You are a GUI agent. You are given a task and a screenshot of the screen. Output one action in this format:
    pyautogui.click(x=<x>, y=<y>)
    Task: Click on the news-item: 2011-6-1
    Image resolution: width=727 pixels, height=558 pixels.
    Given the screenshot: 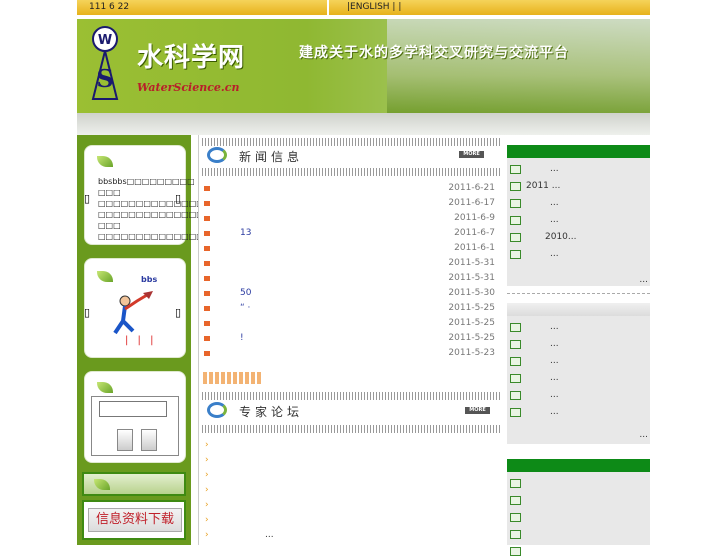 What is the action you would take?
    pyautogui.click(x=351, y=249)
    